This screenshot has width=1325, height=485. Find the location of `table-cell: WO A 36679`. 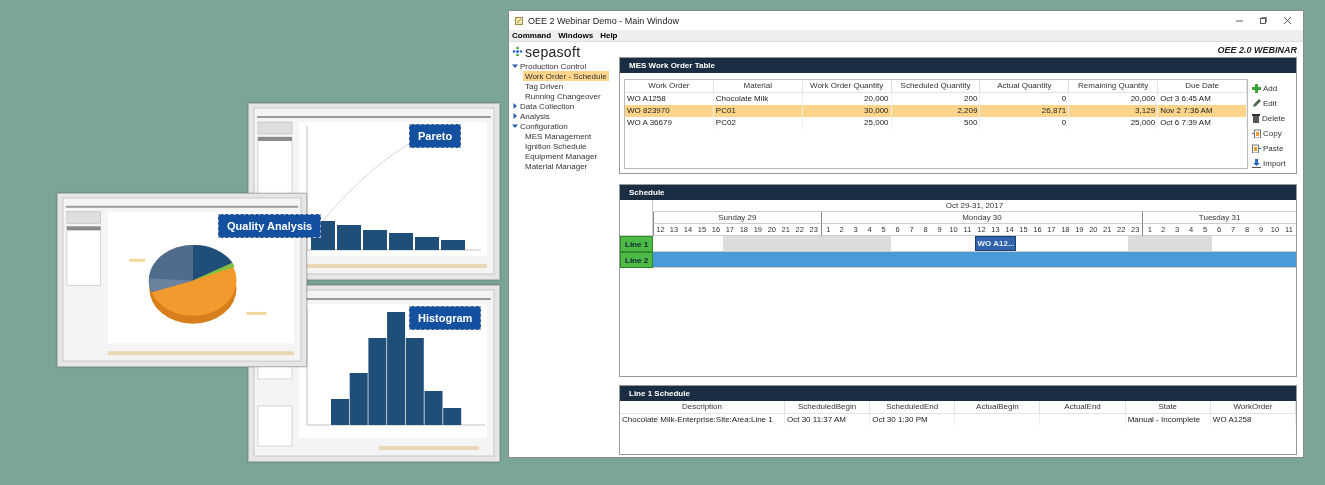

table-cell: WO A 36679 is located at coordinates (669, 123).